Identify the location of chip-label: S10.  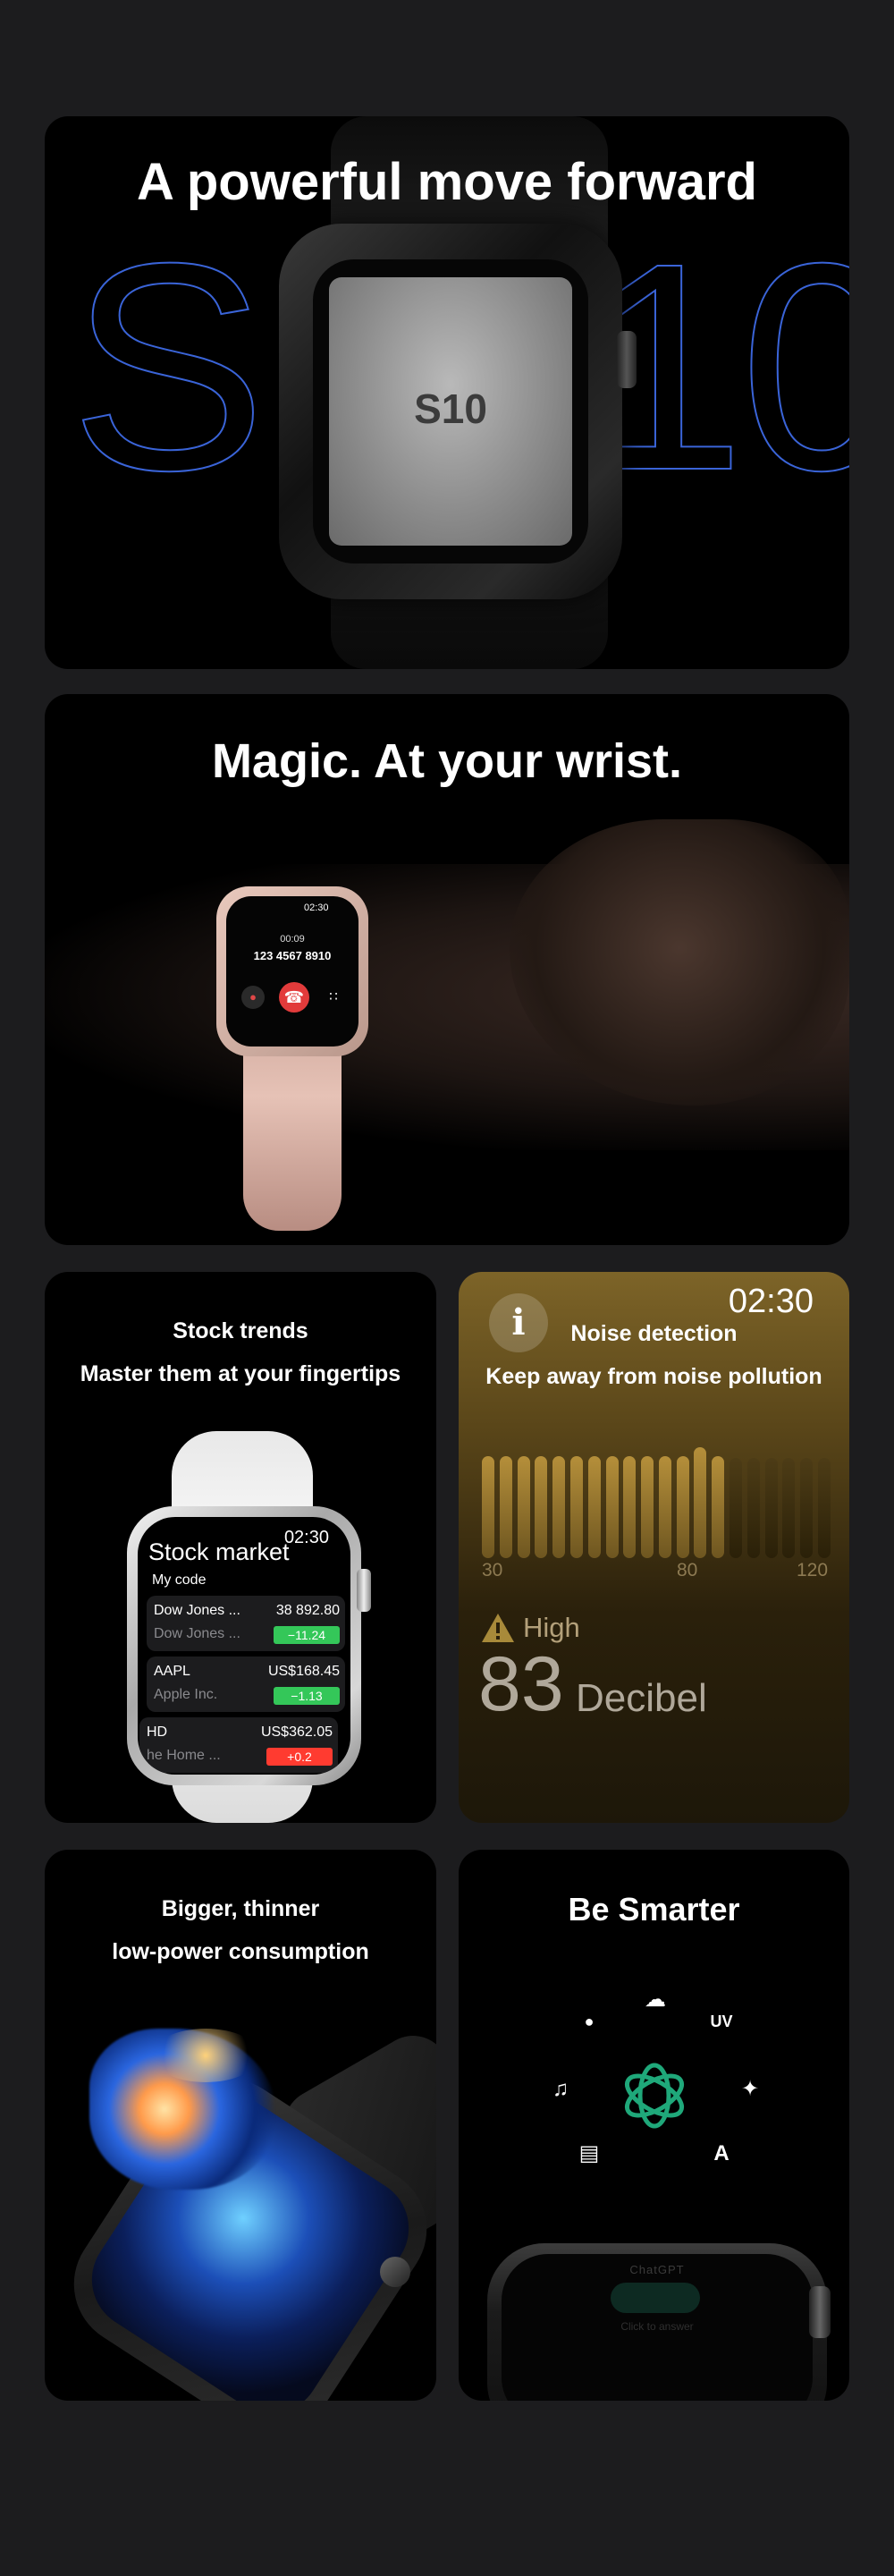
(450, 409).